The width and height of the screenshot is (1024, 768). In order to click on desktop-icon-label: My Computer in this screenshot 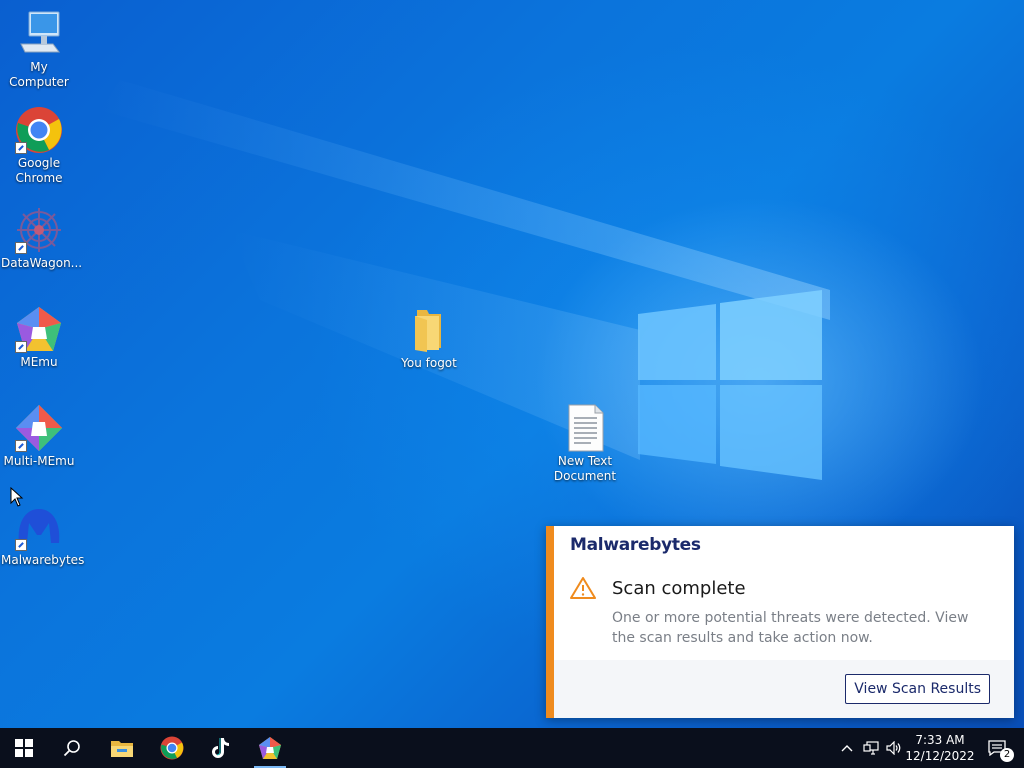, I will do `click(39, 74)`.